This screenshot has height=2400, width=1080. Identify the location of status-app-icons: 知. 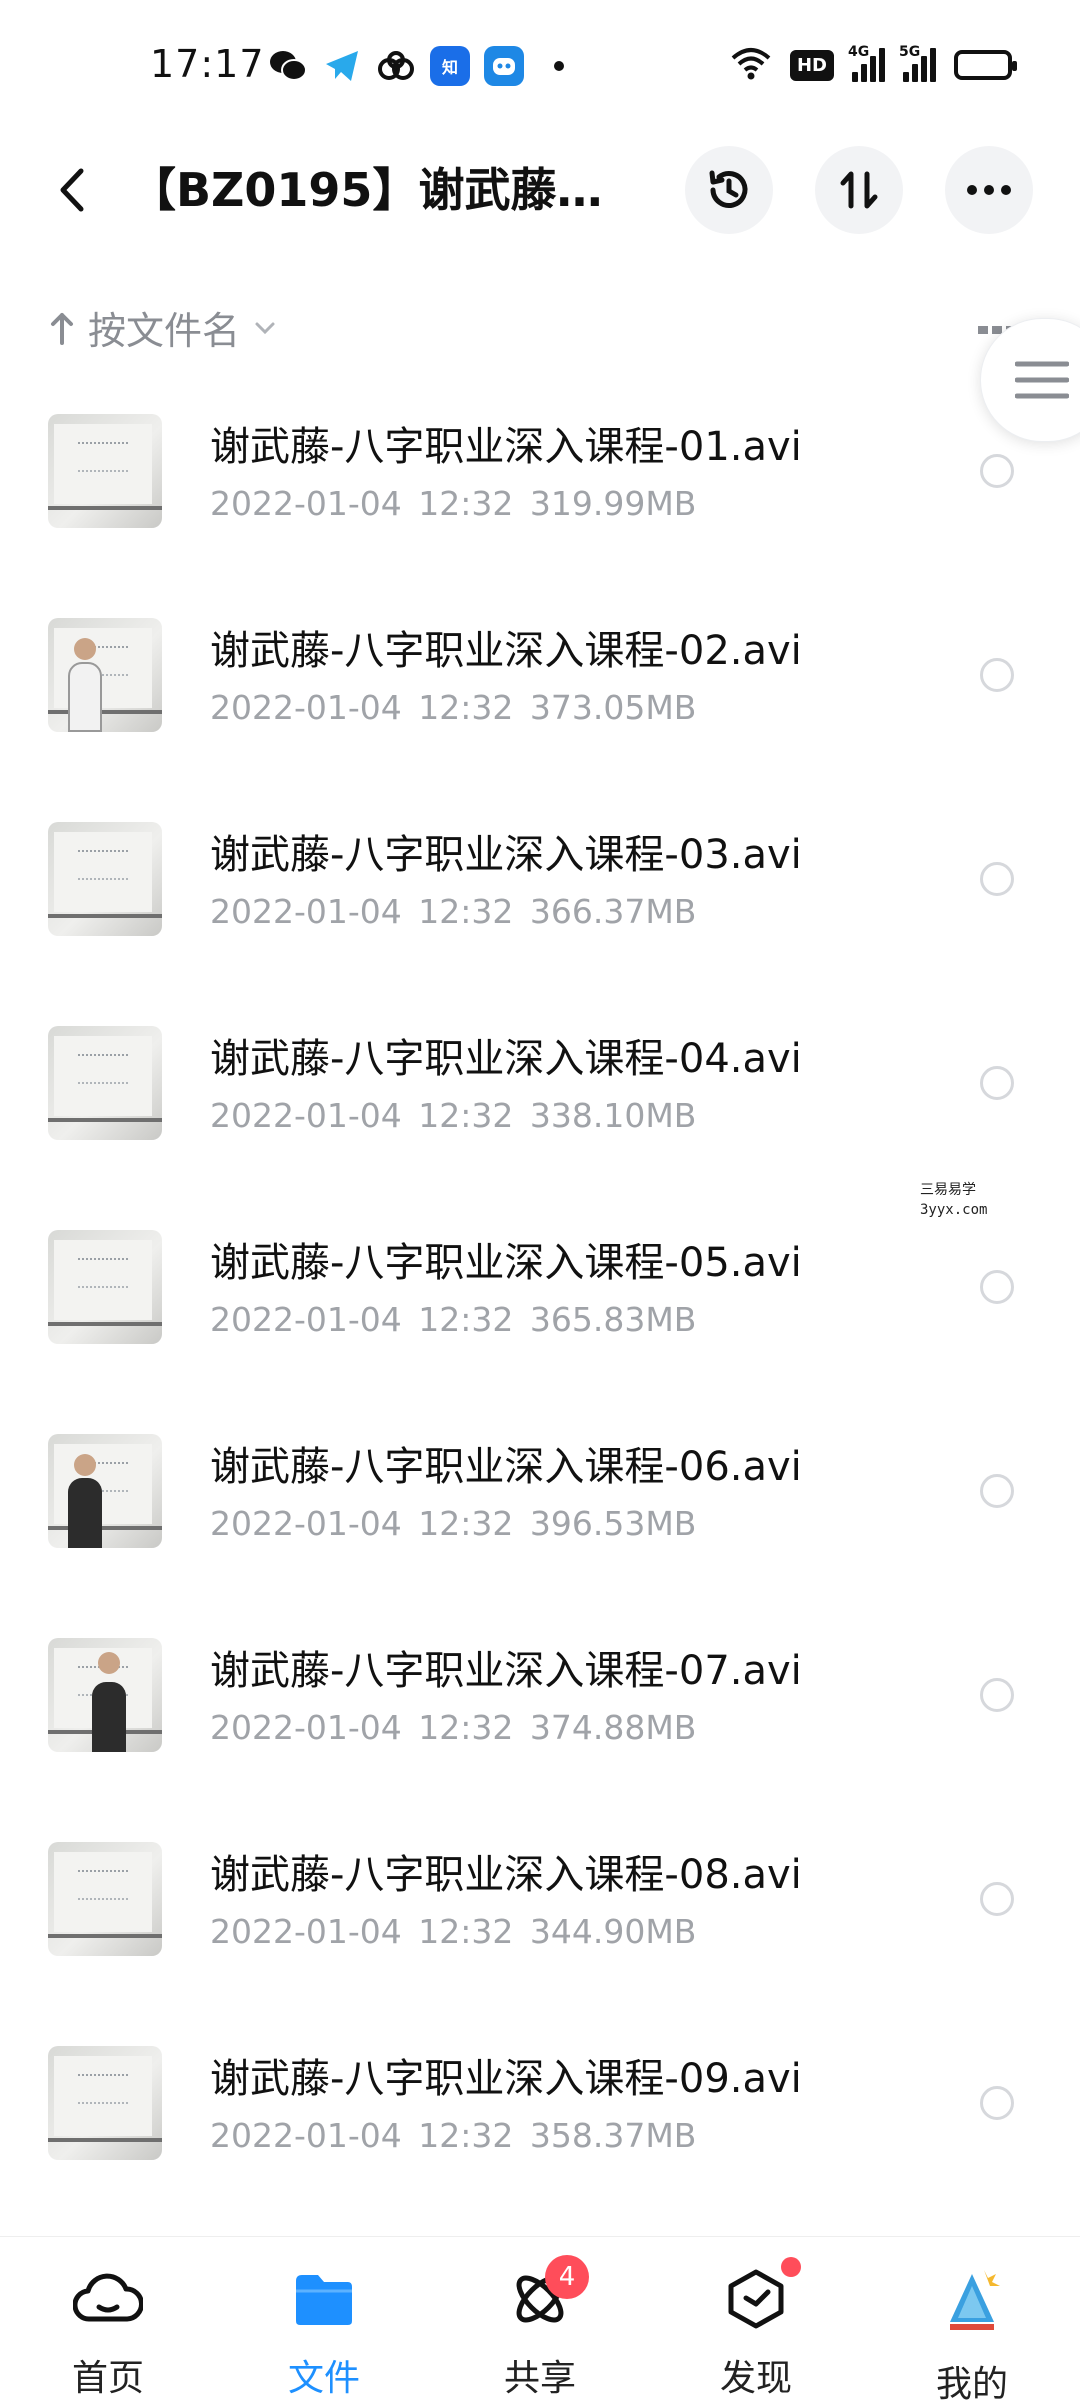
(416, 66).